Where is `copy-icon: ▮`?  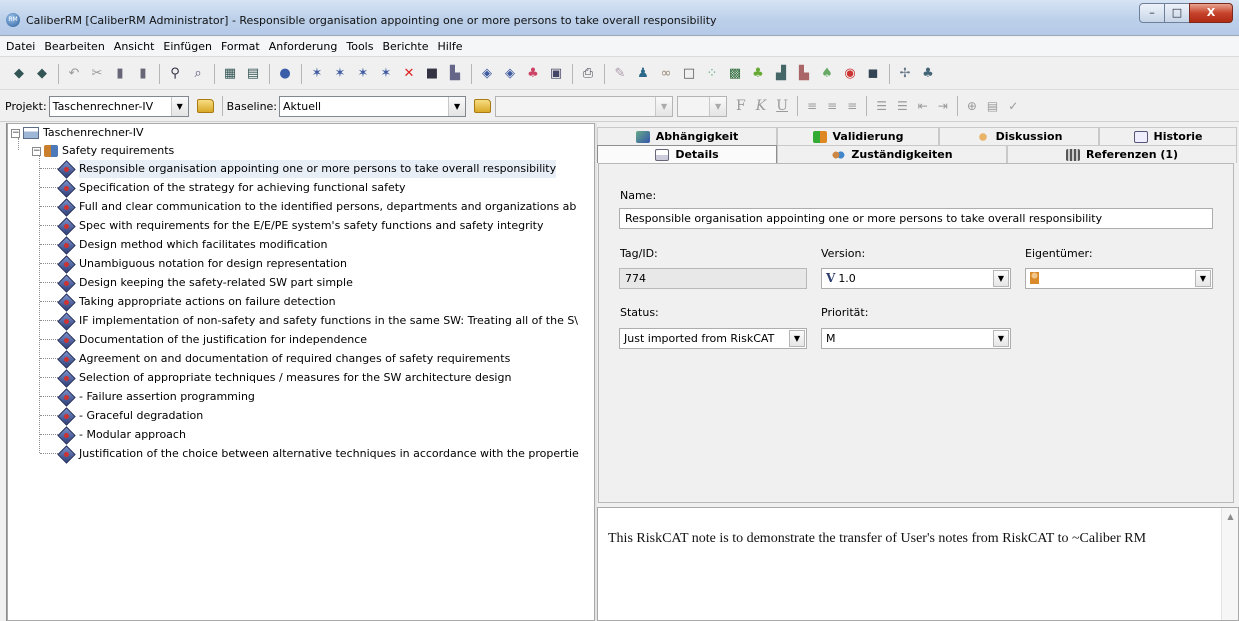 copy-icon: ▮ is located at coordinates (120, 74).